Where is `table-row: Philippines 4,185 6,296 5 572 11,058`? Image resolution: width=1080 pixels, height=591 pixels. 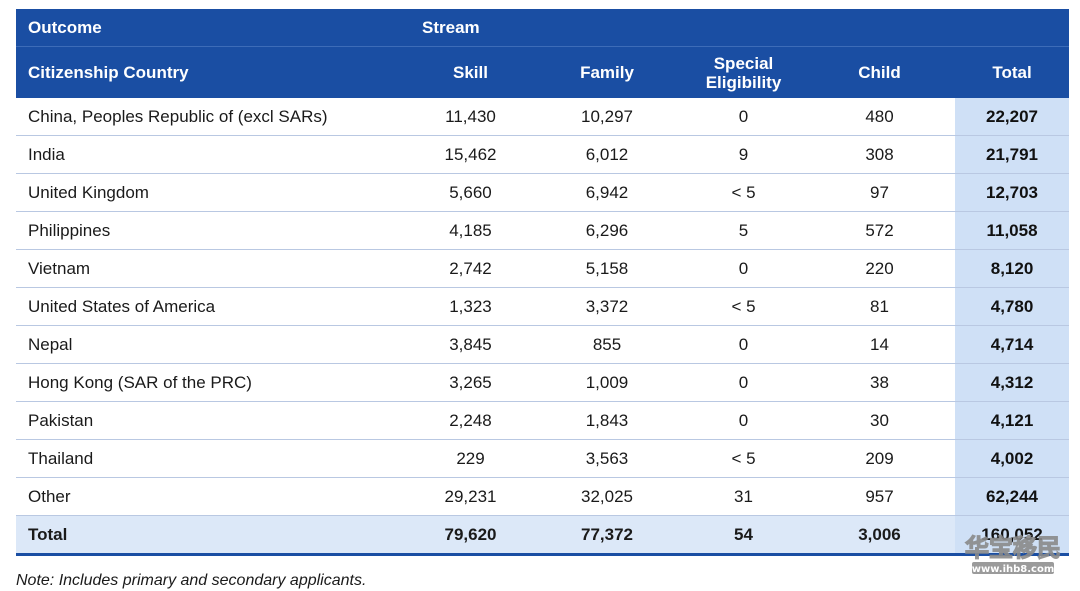
table-row: Philippines 4,185 6,296 5 572 11,058 is located at coordinates (543, 230).